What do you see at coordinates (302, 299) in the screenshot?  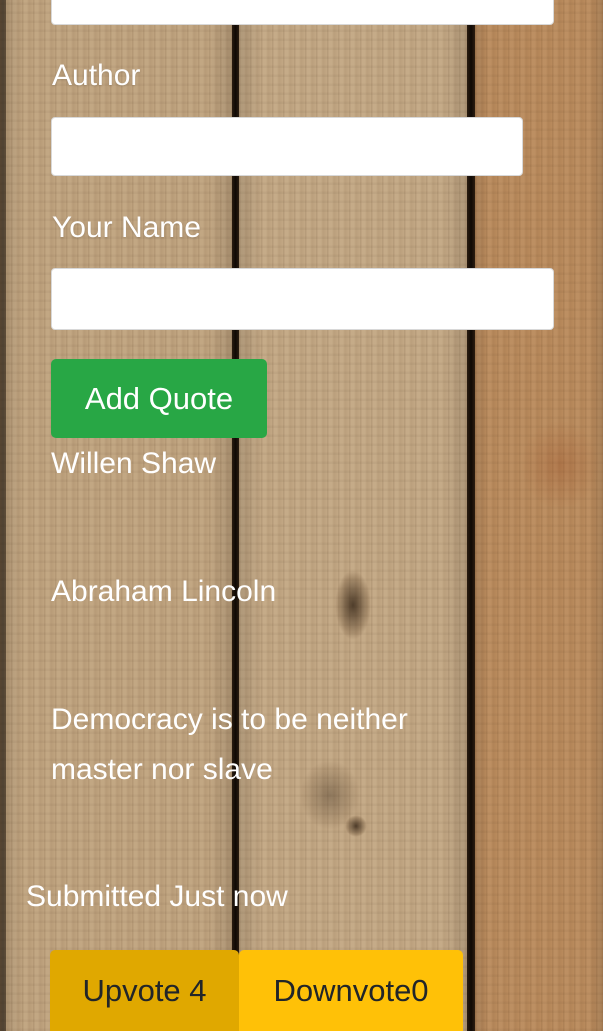 I see `your-name-input` at bounding box center [302, 299].